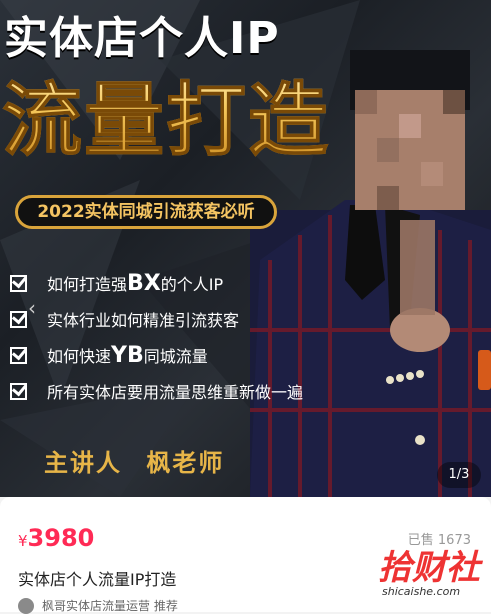  What do you see at coordinates (134, 463) in the screenshot?
I see `lecturer-label: 主讲人 枫老师` at bounding box center [134, 463].